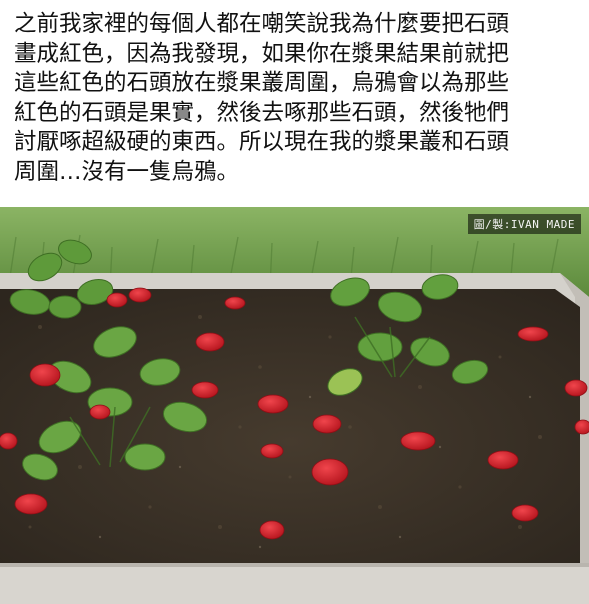  I want to click on photo-credit-watermark: 圖/製:IVAN MADE, so click(524, 224).